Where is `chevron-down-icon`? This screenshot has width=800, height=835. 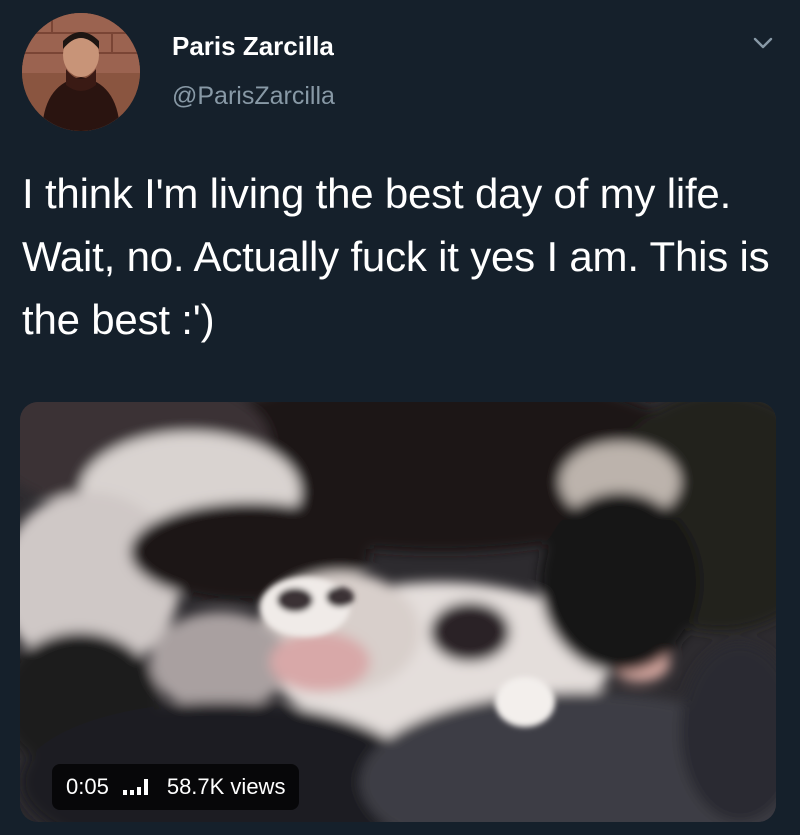 chevron-down-icon is located at coordinates (763, 43).